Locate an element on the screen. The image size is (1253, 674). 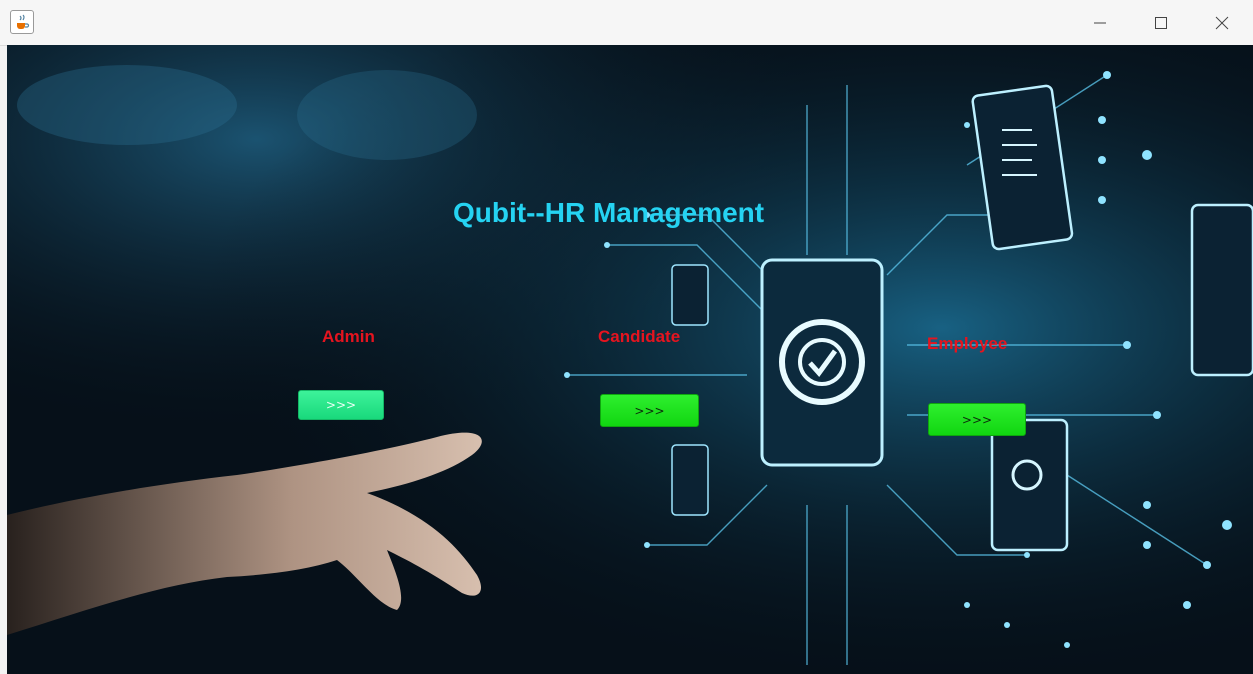
java-cup-icon is located at coordinates (22, 22).